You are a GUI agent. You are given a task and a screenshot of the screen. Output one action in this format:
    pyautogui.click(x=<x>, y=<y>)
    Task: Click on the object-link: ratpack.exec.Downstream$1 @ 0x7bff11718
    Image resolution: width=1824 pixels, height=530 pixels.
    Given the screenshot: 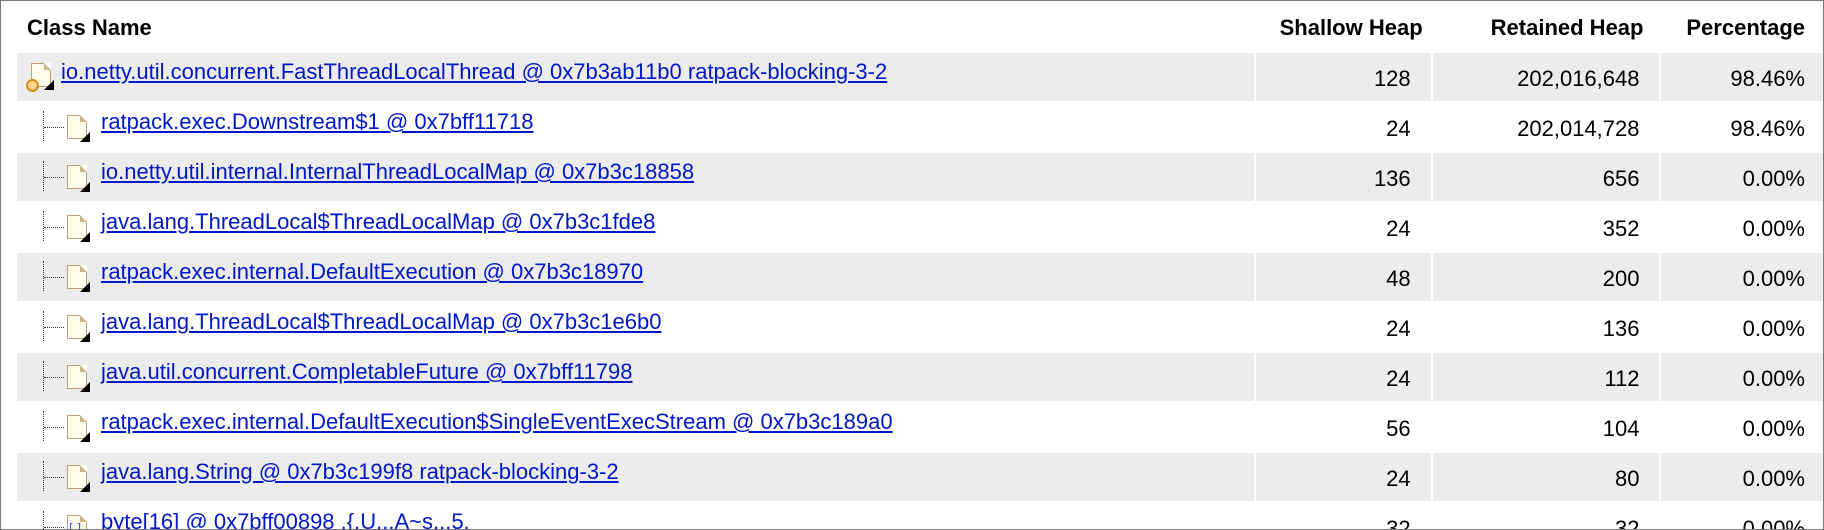 What is the action you would take?
    pyautogui.click(x=317, y=122)
    